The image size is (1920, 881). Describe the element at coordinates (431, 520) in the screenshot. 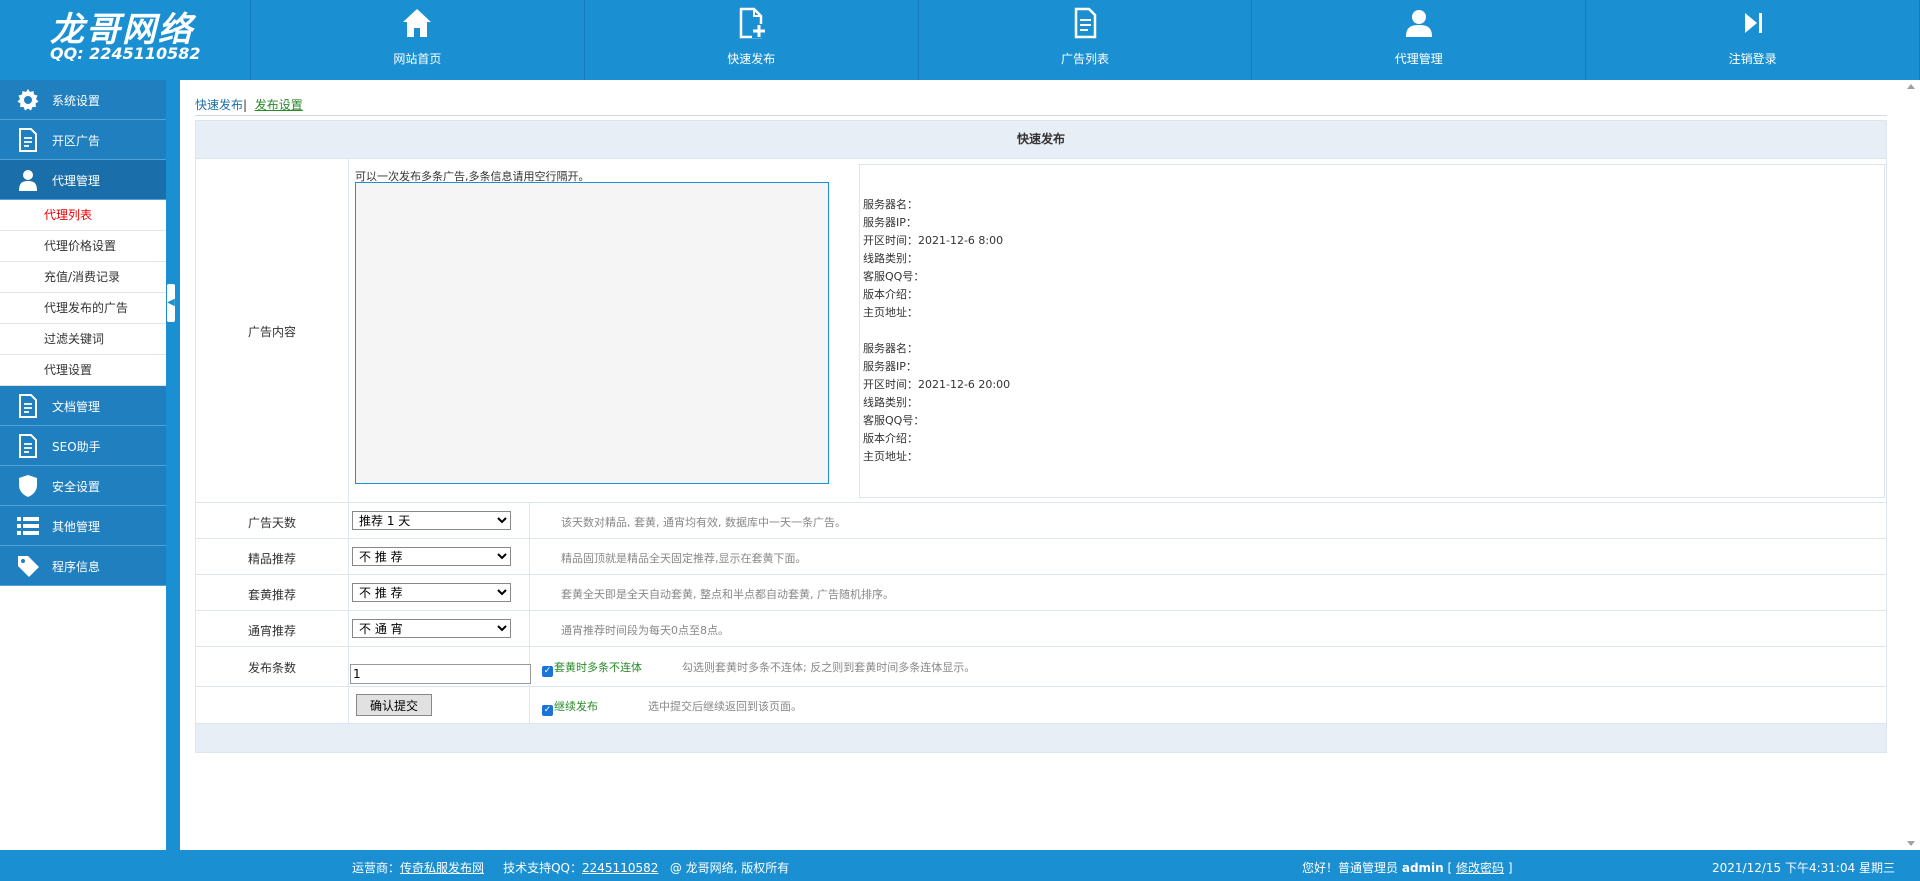

I see `days-select: 推荐 1 天` at that location.